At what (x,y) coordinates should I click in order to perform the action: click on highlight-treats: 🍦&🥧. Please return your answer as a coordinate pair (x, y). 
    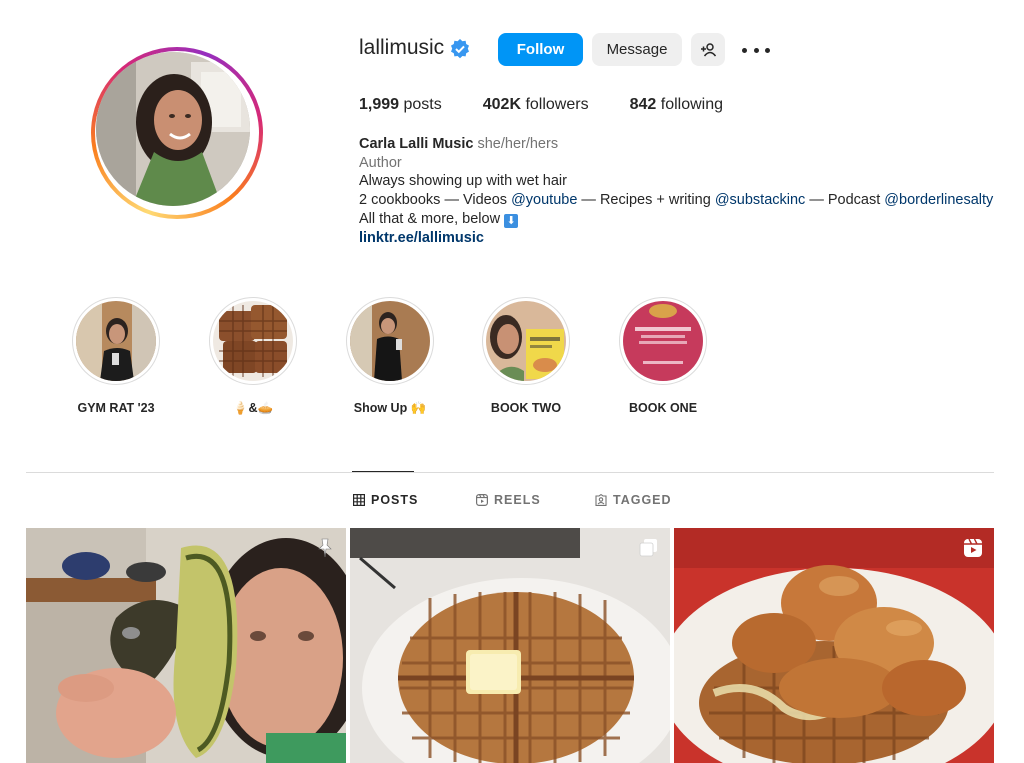
    Looking at the image, I should click on (253, 356).